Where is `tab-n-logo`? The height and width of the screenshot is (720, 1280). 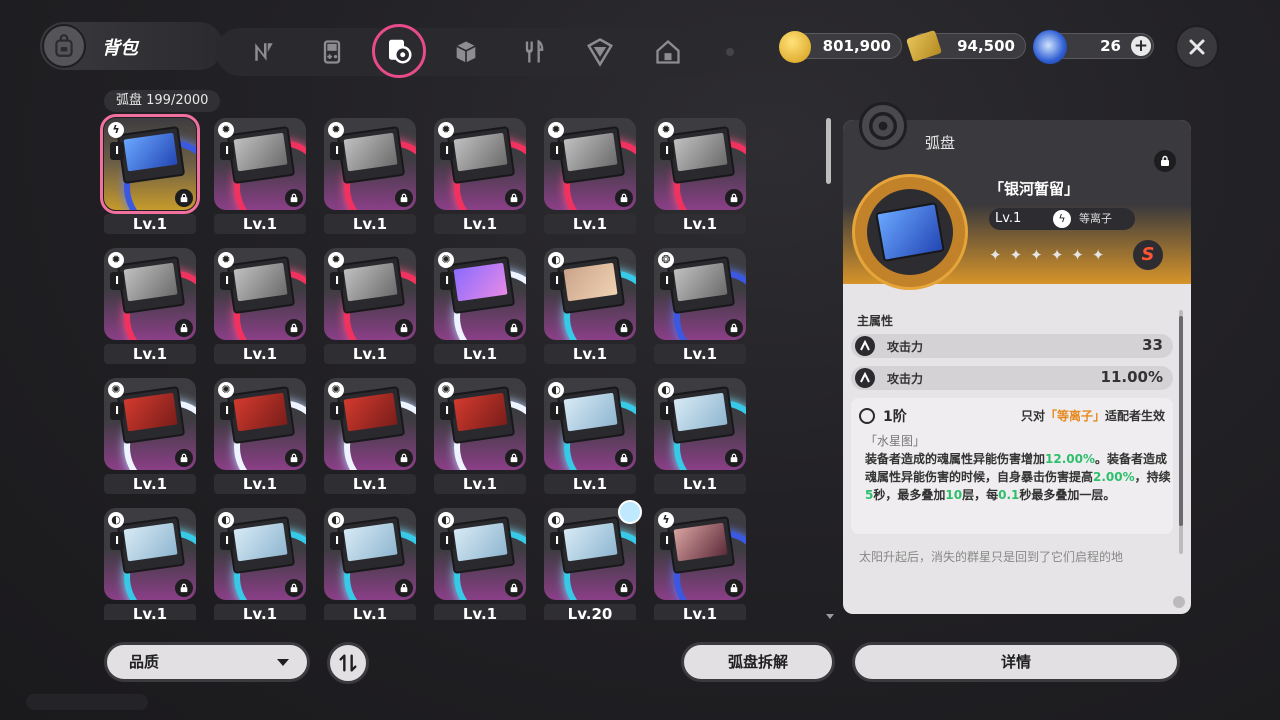
tab-n-logo is located at coordinates (264, 52).